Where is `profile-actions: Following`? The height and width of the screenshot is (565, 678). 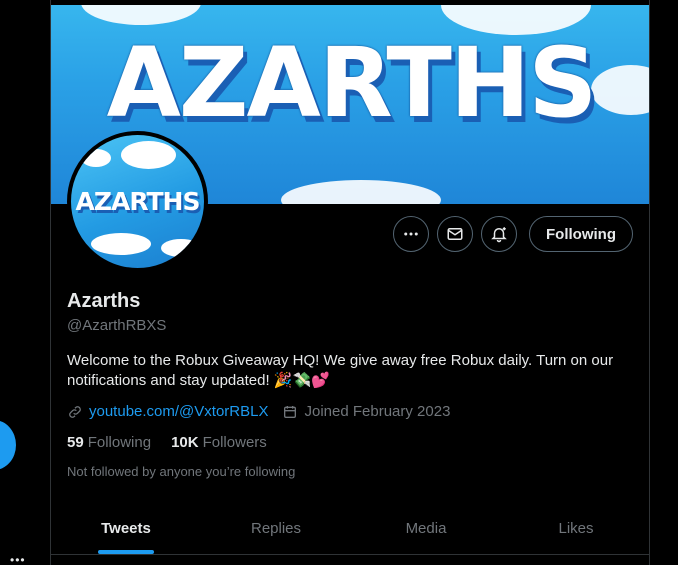
profile-actions: Following is located at coordinates (513, 234).